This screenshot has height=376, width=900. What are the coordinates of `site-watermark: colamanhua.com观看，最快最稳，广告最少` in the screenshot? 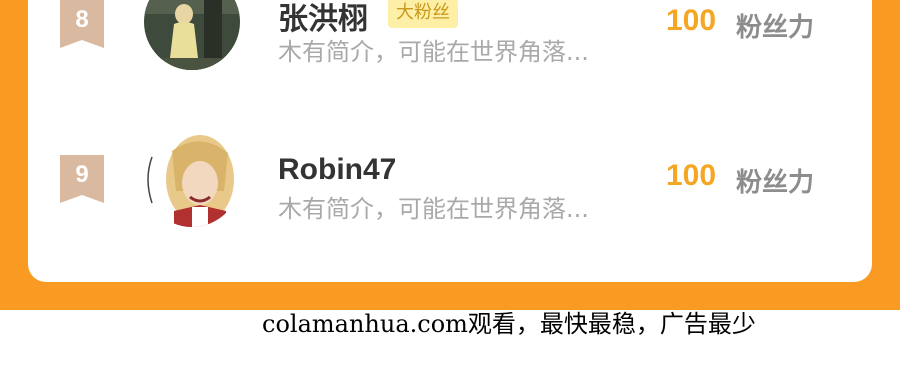 It's located at (509, 324).